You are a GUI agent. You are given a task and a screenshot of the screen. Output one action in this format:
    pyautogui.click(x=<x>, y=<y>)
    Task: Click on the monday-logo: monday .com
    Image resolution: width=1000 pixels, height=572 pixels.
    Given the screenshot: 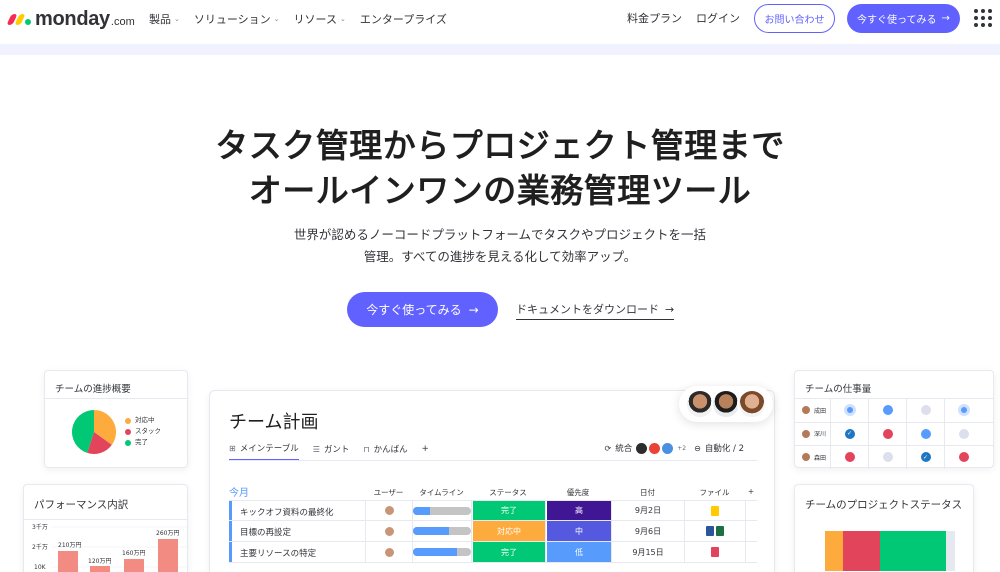 What is the action you would take?
    pyautogui.click(x=70, y=19)
    